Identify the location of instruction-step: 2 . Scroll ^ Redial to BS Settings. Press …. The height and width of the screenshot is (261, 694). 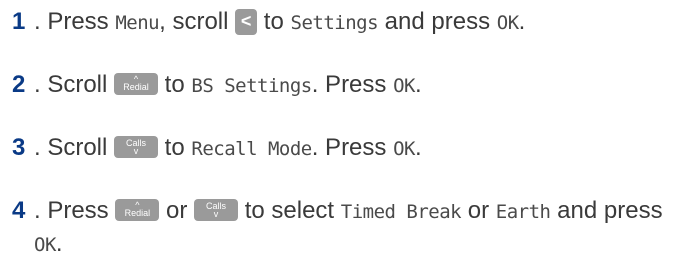
(353, 85).